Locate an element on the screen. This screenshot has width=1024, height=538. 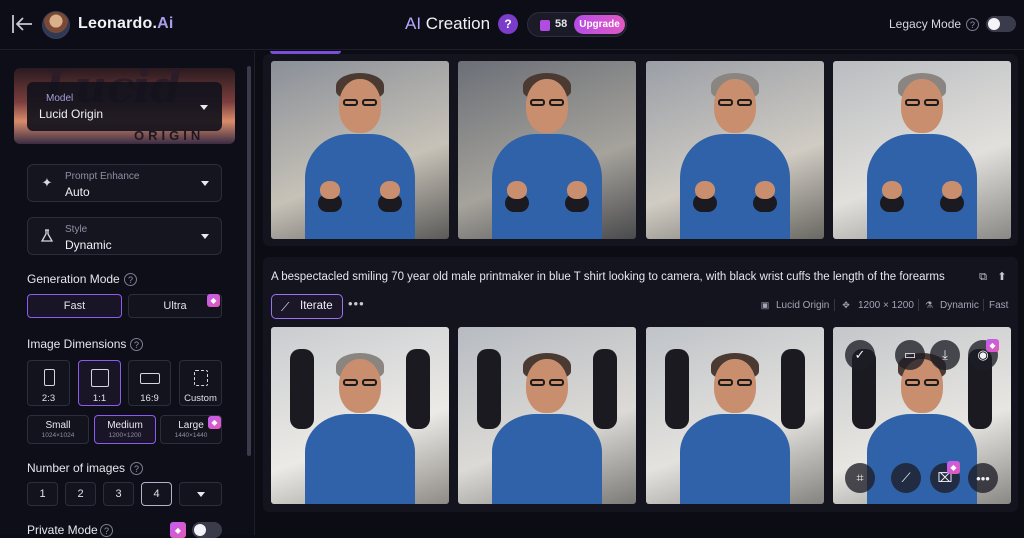
images-more-dropdown is located at coordinates (200, 494).